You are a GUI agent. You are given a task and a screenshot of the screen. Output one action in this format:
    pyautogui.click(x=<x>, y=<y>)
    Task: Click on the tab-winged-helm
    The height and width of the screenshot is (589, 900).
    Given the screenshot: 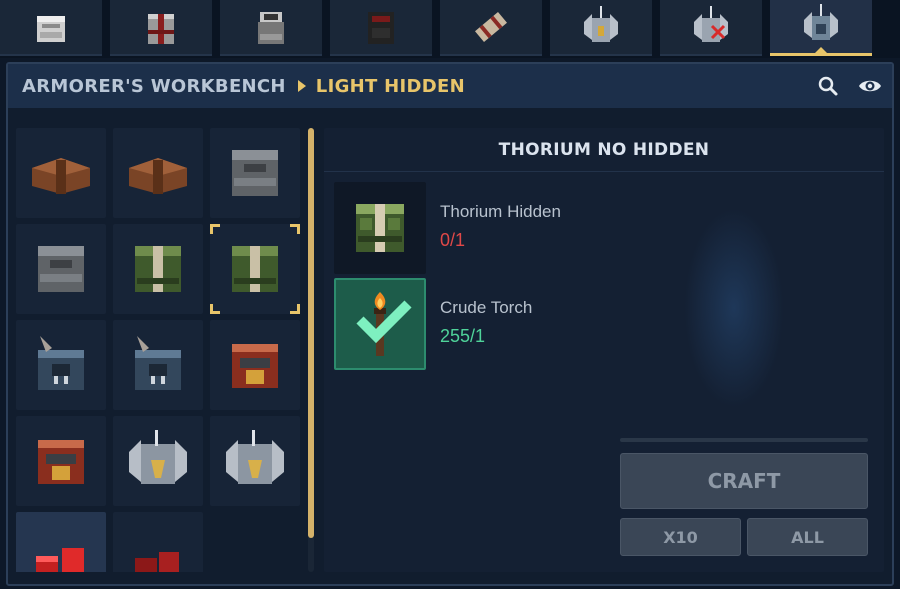 What is the action you would take?
    pyautogui.click(x=601, y=28)
    